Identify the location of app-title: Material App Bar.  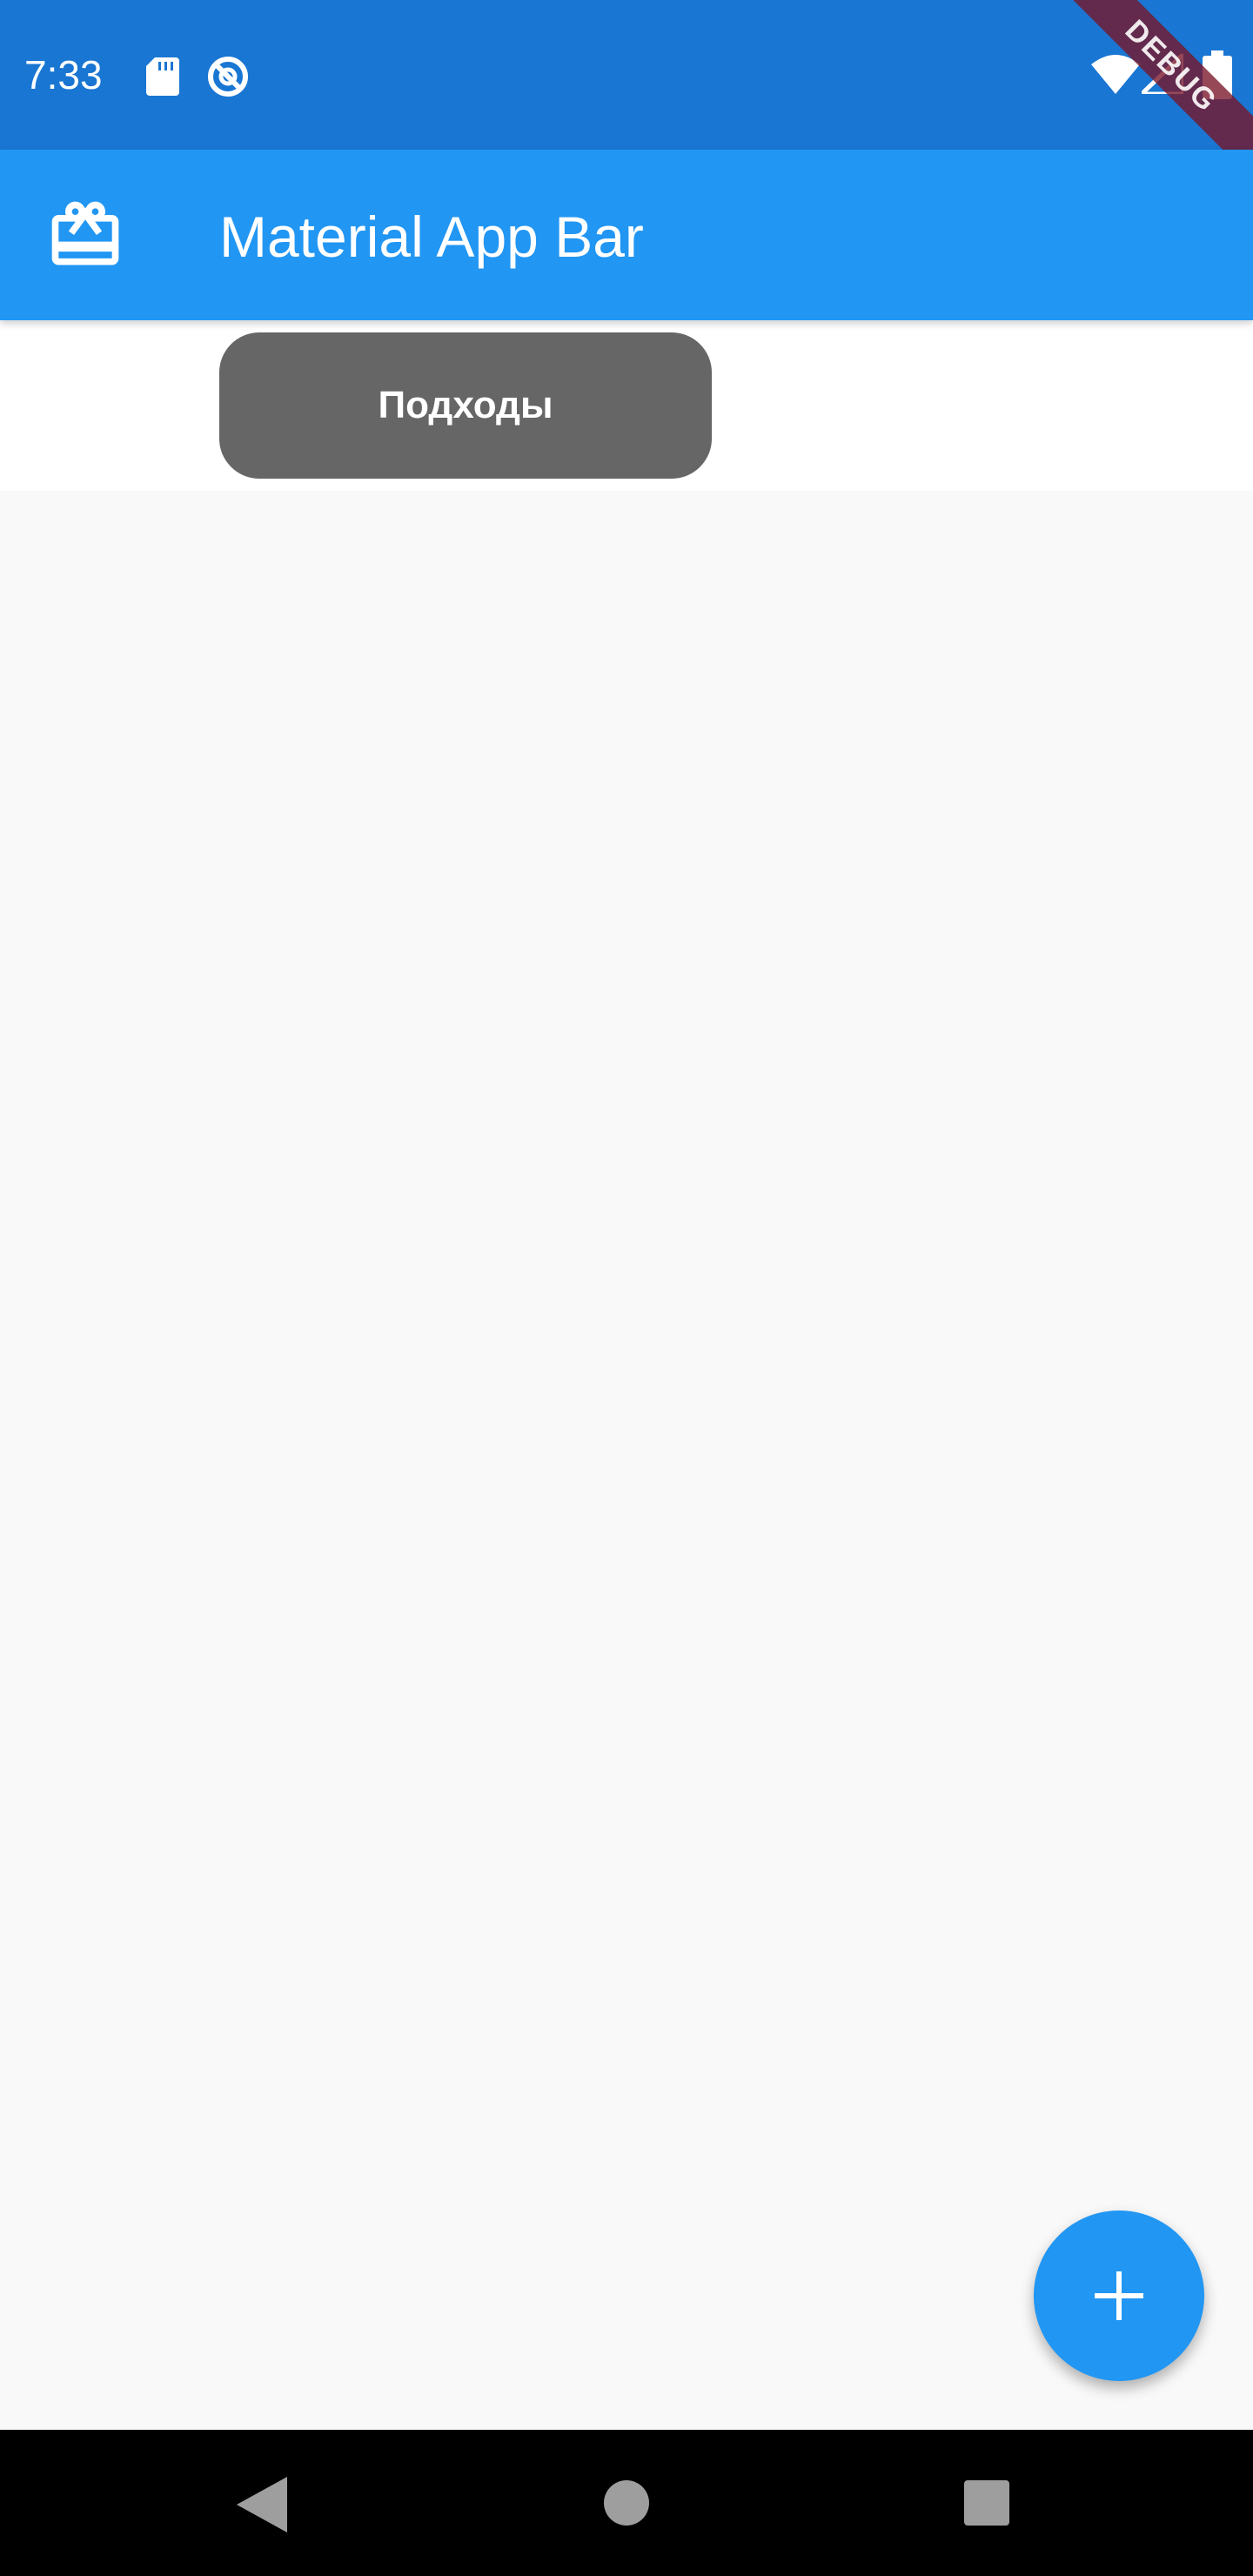
(431, 237).